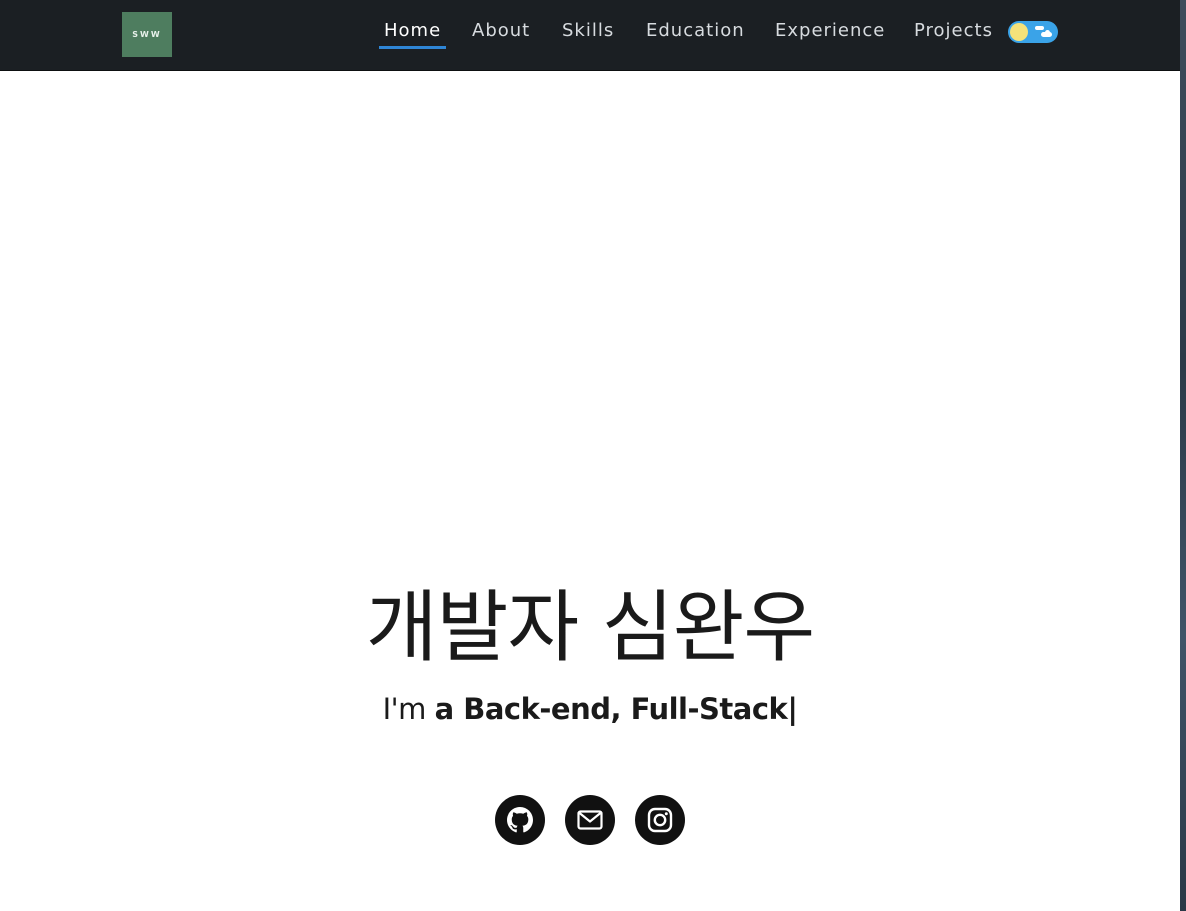 This screenshot has width=1186, height=911. Describe the element at coordinates (792, 709) in the screenshot. I see `typing-cursor: |` at that location.